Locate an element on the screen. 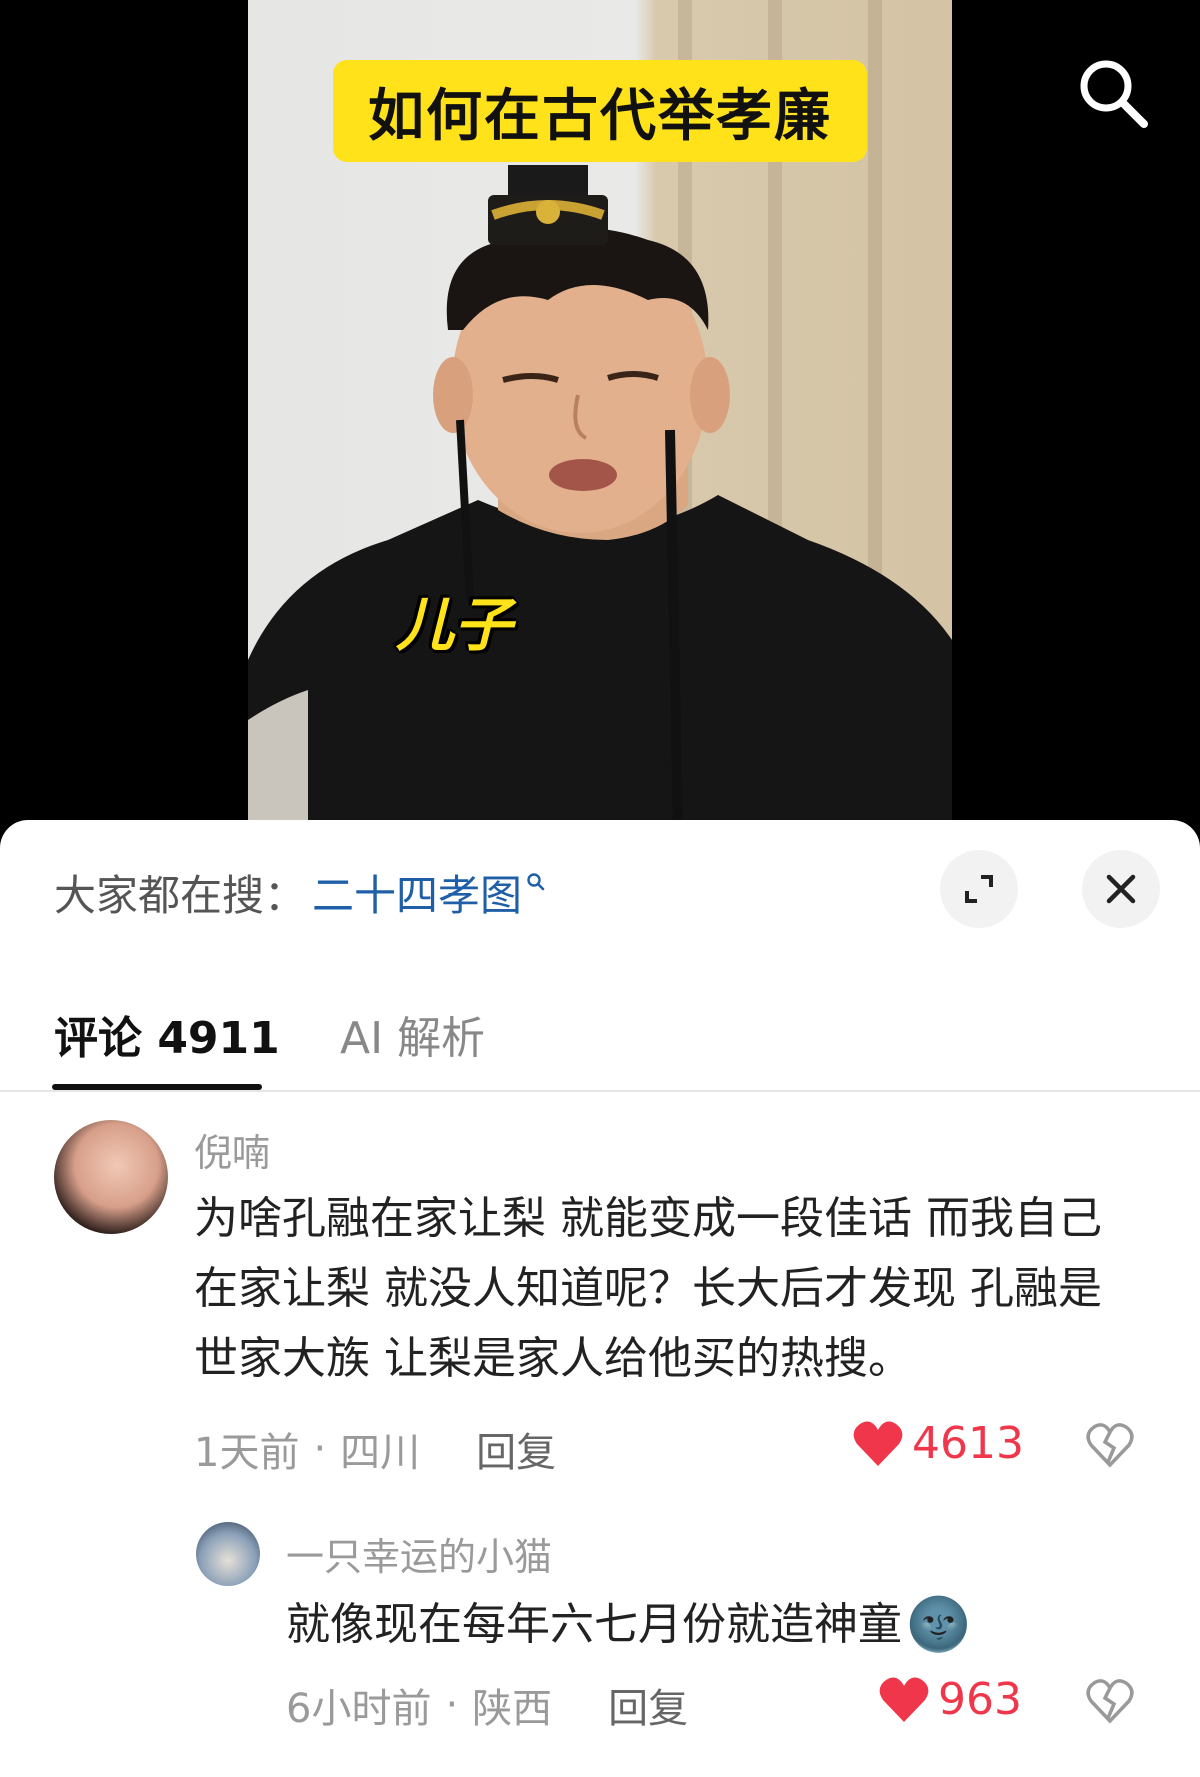 Image resolution: width=1200 pixels, height=1777 pixels. tab-comments: 评论 4911 is located at coordinates (167, 1034).